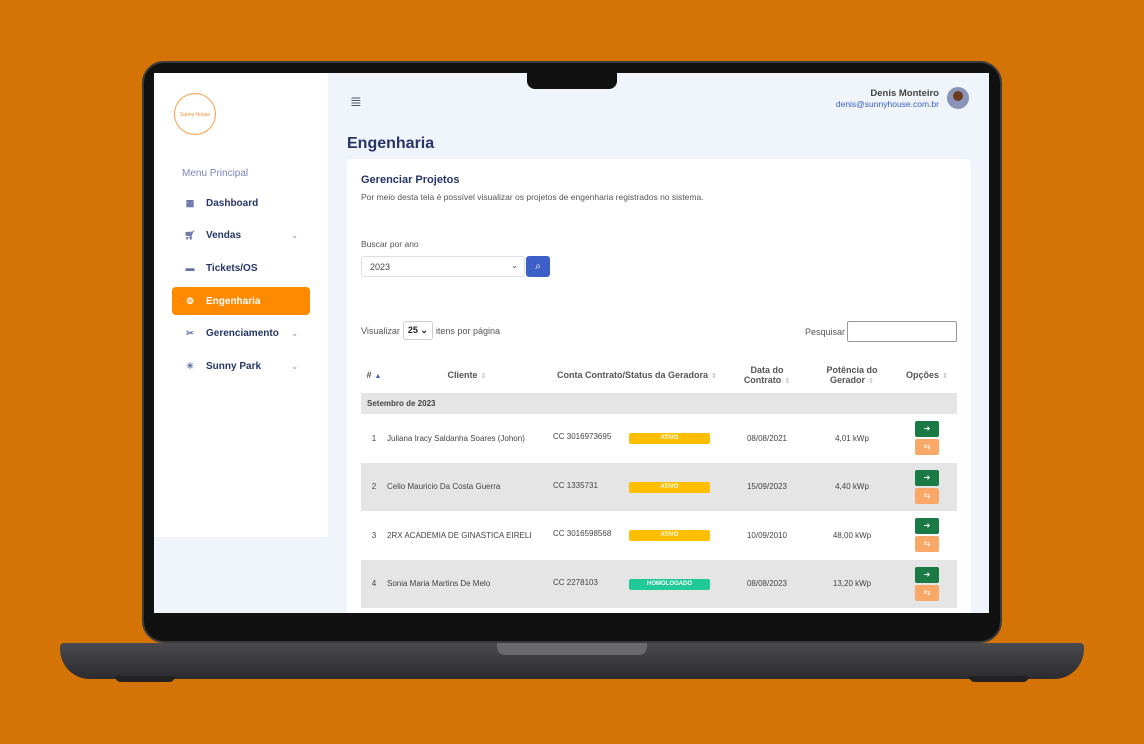  What do you see at coordinates (904, 93) in the screenshot?
I see `user-name: Denis Monteiro` at bounding box center [904, 93].